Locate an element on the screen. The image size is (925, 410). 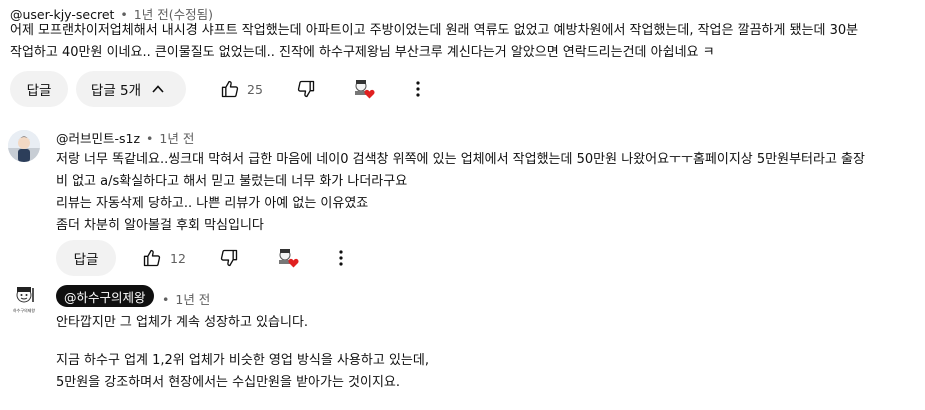
comment-3-time: • 1년 전 is located at coordinates (186, 298).